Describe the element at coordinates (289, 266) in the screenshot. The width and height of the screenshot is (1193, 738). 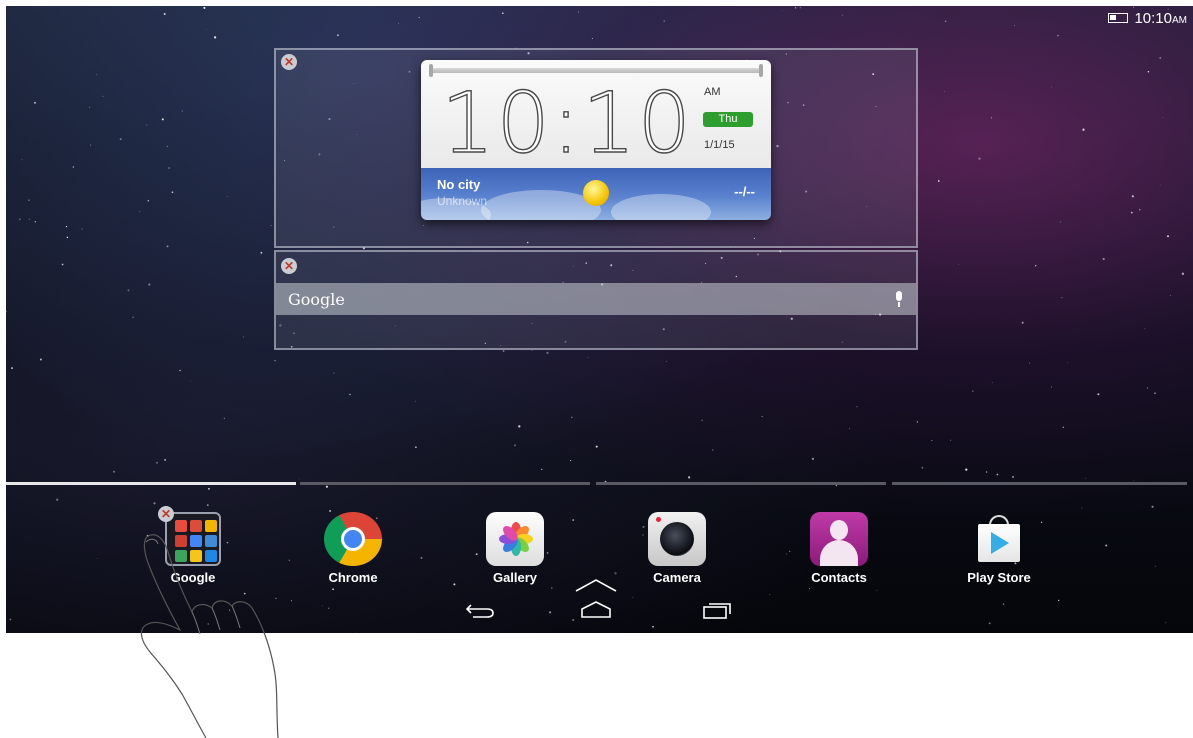
I see `remove-search-widget-icon: ✕` at that location.